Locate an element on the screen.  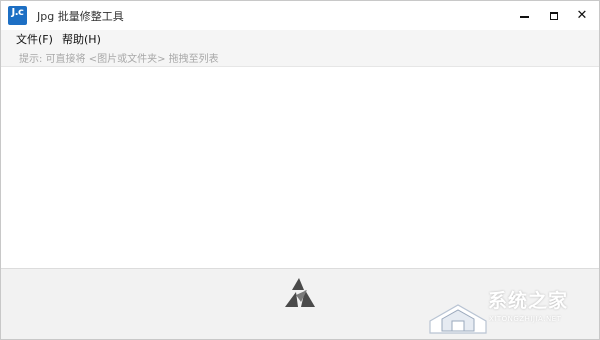
menu-file: 文件(F) is located at coordinates (34, 39).